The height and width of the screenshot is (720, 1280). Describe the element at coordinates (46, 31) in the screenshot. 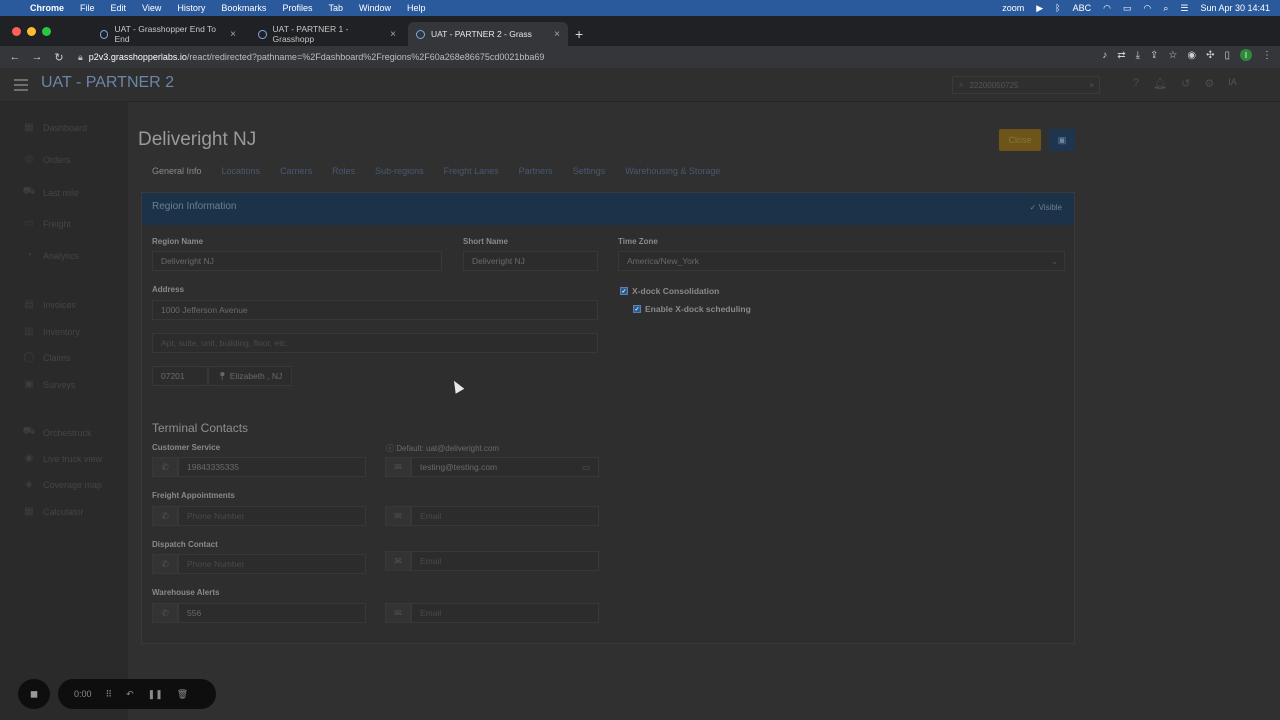

I see `zoom-window-button` at that location.